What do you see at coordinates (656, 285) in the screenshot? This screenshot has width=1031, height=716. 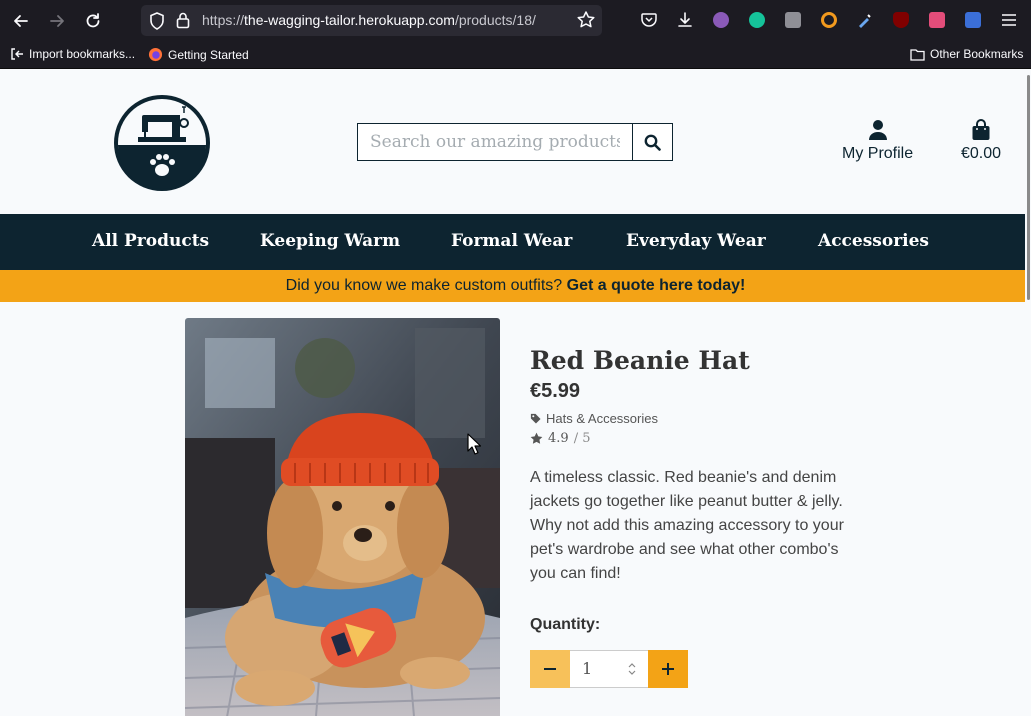 I see `promo-quote-link: Get a quote here today!` at bounding box center [656, 285].